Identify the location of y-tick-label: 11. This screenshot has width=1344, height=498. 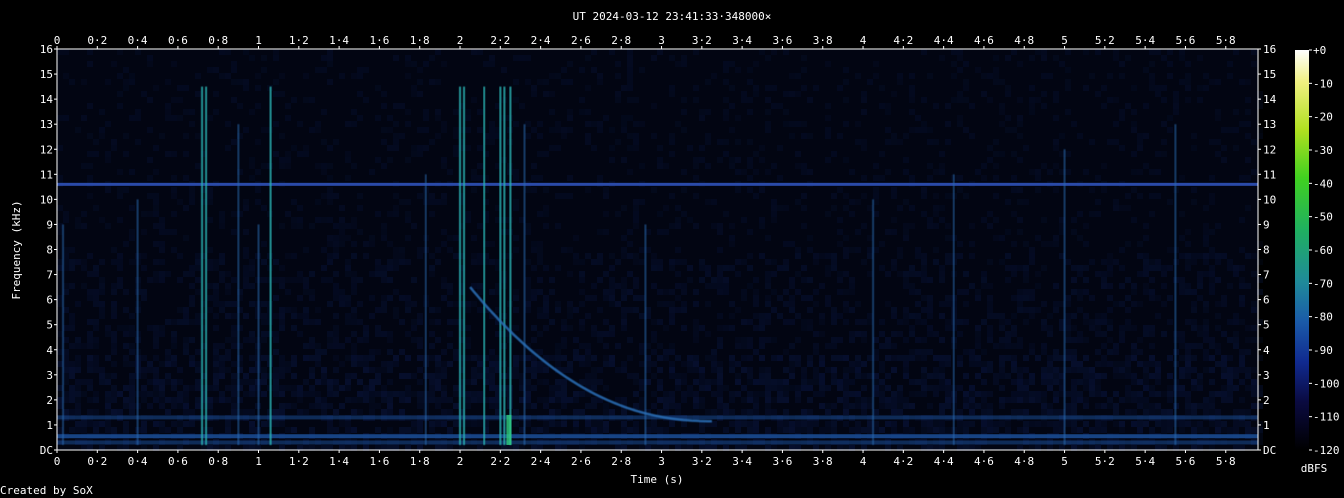
(46, 174).